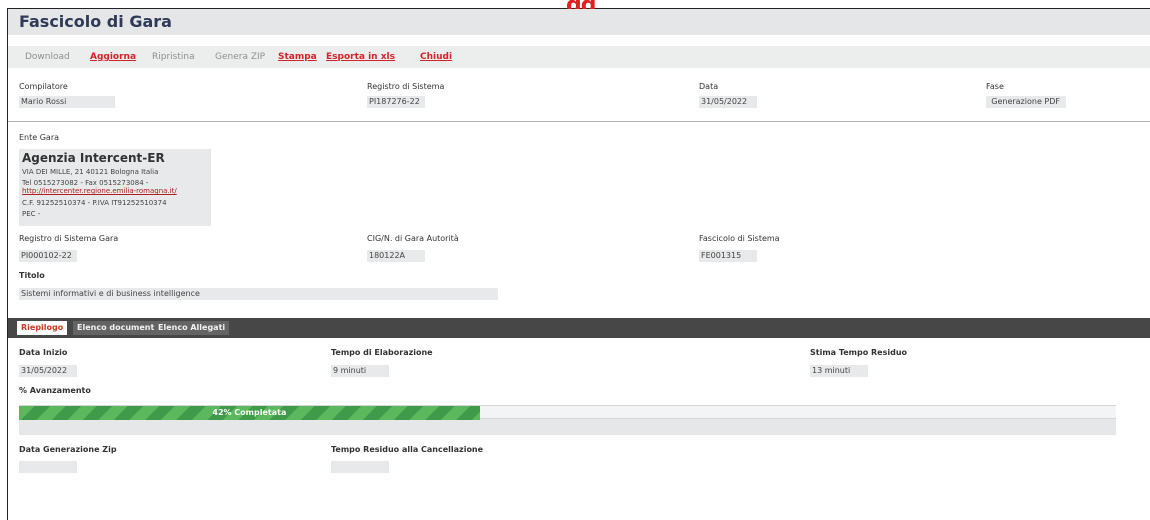 The image size is (1150, 520). What do you see at coordinates (297, 57) in the screenshot?
I see `stampa-button: Stampa` at bounding box center [297, 57].